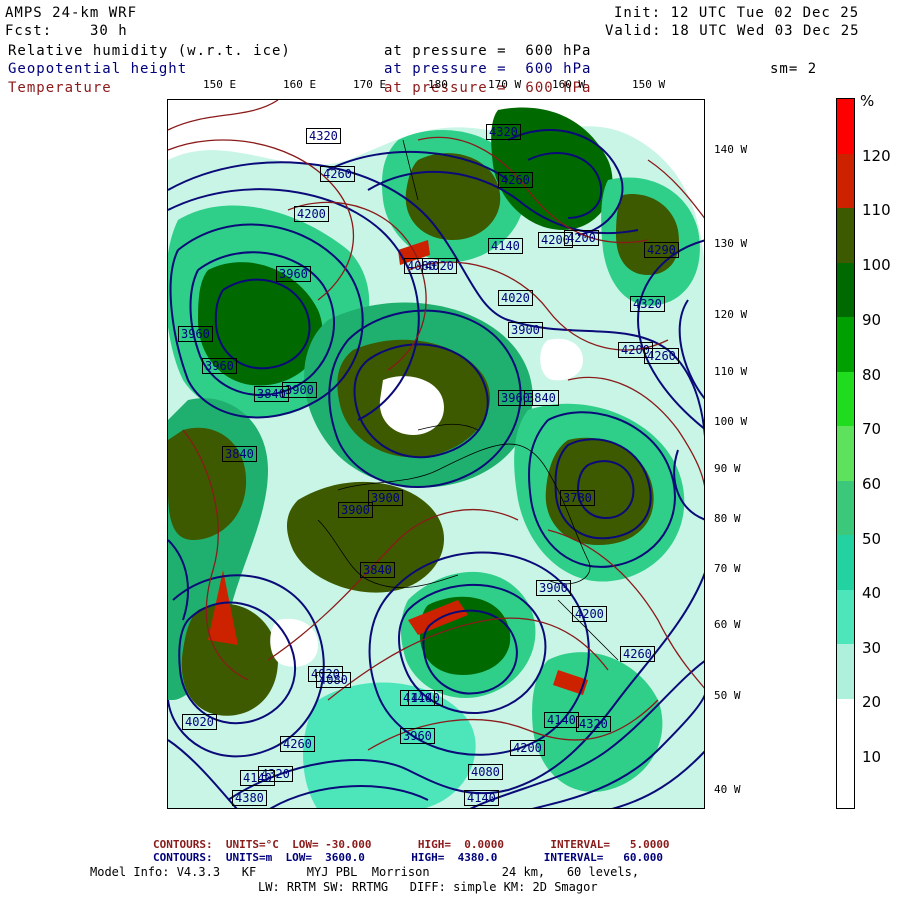  Describe the element at coordinates (872, 648) in the screenshot. I see `colorbar-tick-label: 30` at that location.